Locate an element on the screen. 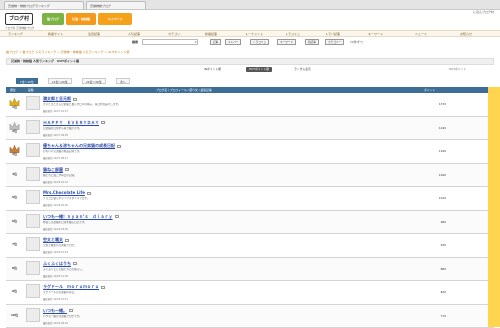 Image resolution: width=500 pixels, height=328 pixels. range-tab-1-10: 1位〜10位 is located at coordinates (27, 81).